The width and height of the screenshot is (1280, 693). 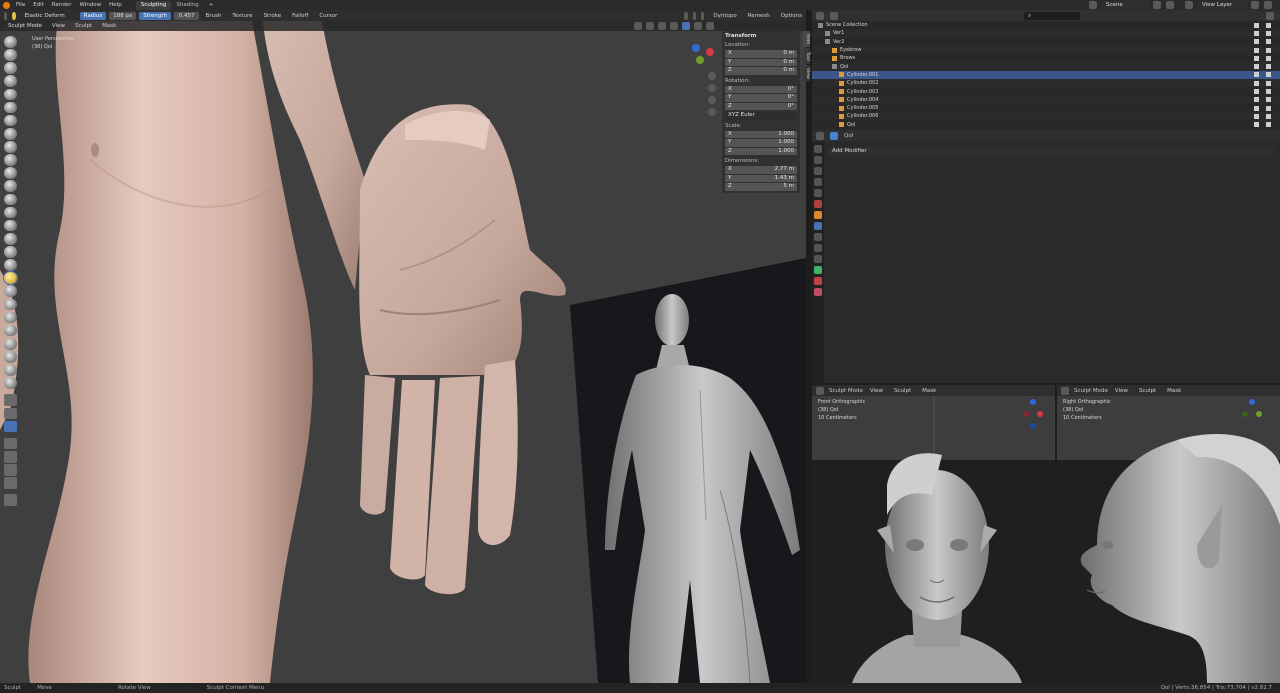 I want to click on scale-tool-icon, so click(x=10, y=470).